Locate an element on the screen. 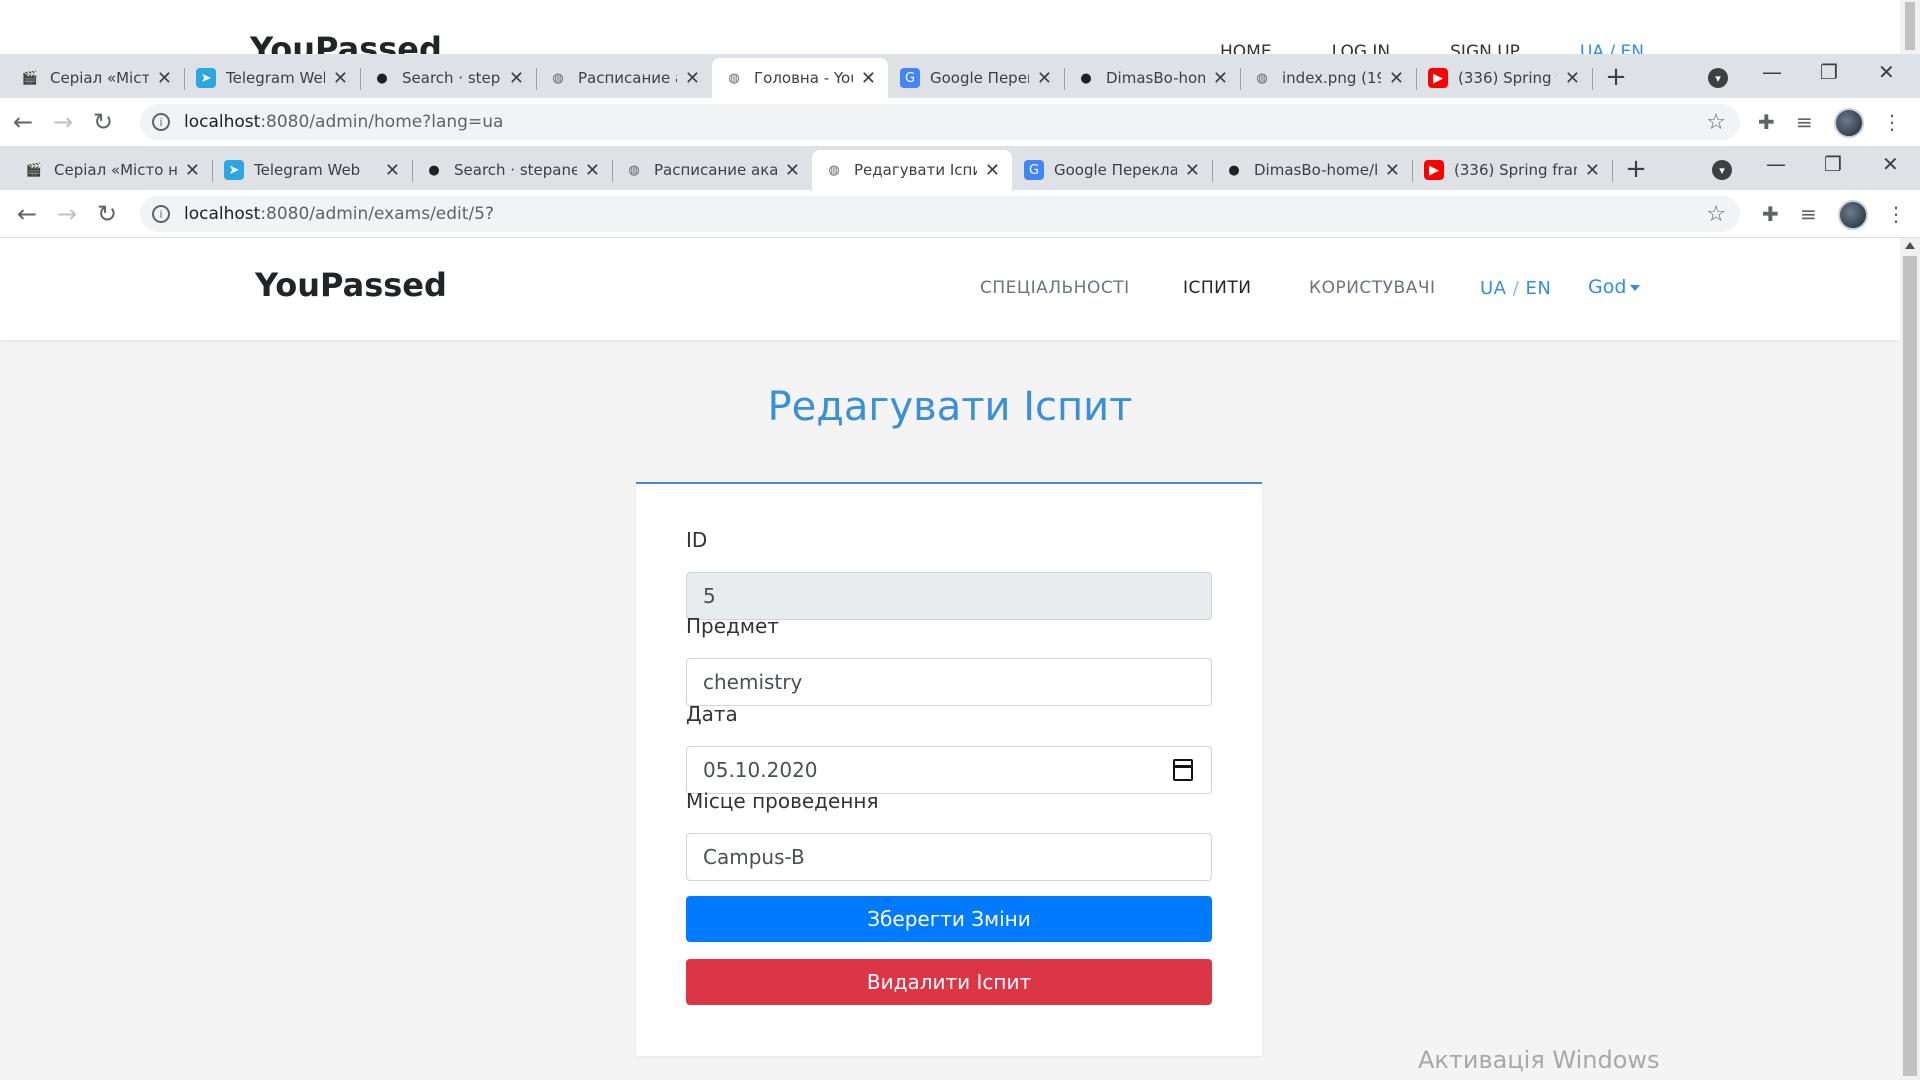  date-input: 05.10.2020 is located at coordinates (949, 770).